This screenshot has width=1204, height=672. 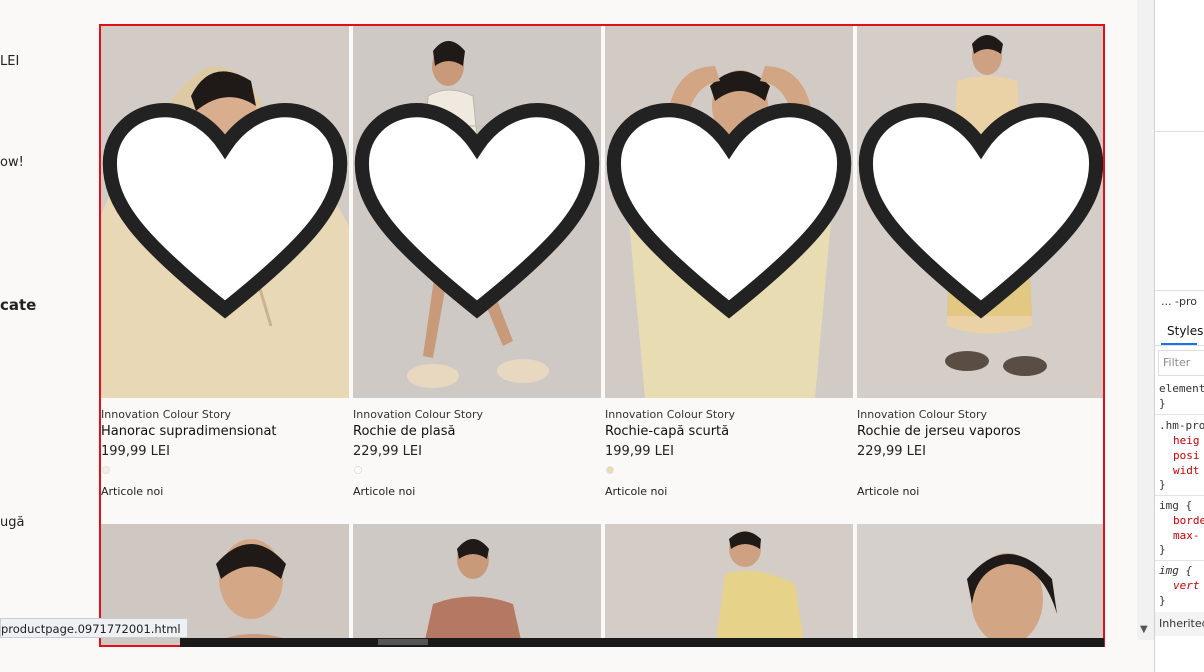 I want to click on scrollbar-thumb, so click(x=403, y=642).